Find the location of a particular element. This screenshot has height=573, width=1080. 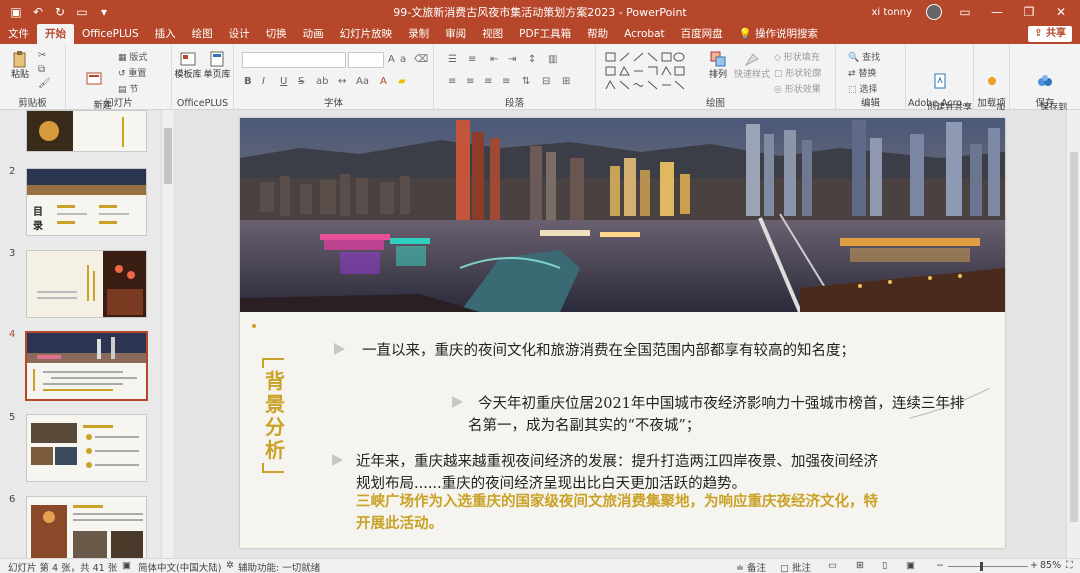

canvas-scrollbar is located at coordinates (1073, 334).